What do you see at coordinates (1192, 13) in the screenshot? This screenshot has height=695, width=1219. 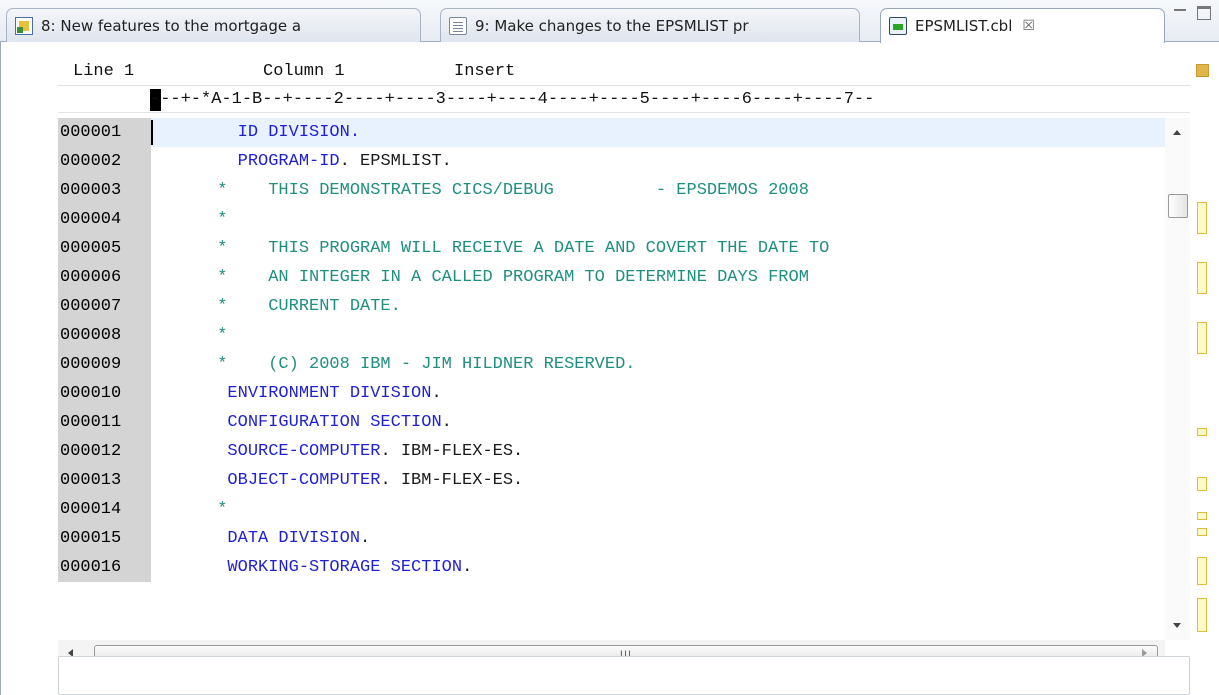 I see `window-controls` at bounding box center [1192, 13].